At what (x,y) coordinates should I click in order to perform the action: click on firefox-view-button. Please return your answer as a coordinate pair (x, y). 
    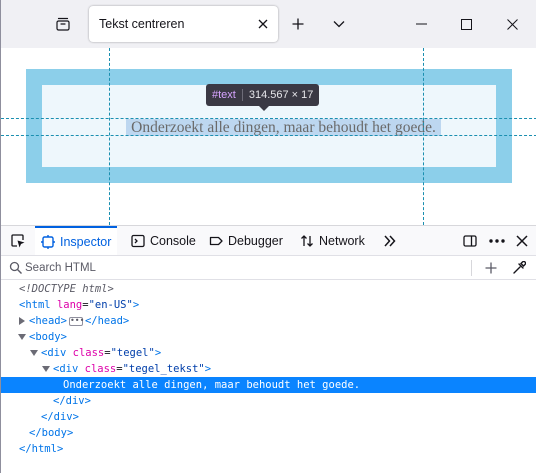
    Looking at the image, I should click on (63, 24).